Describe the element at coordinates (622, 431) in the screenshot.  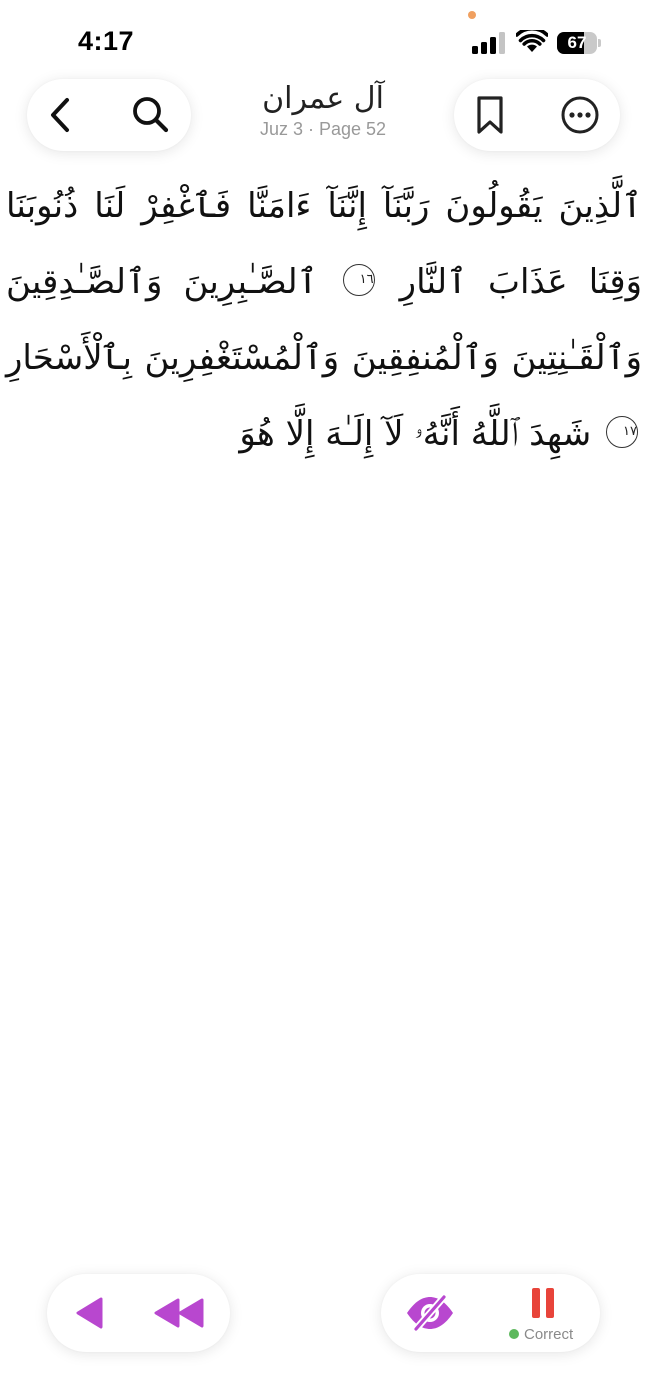
I see `ayah-number-marker: ١٧` at that location.